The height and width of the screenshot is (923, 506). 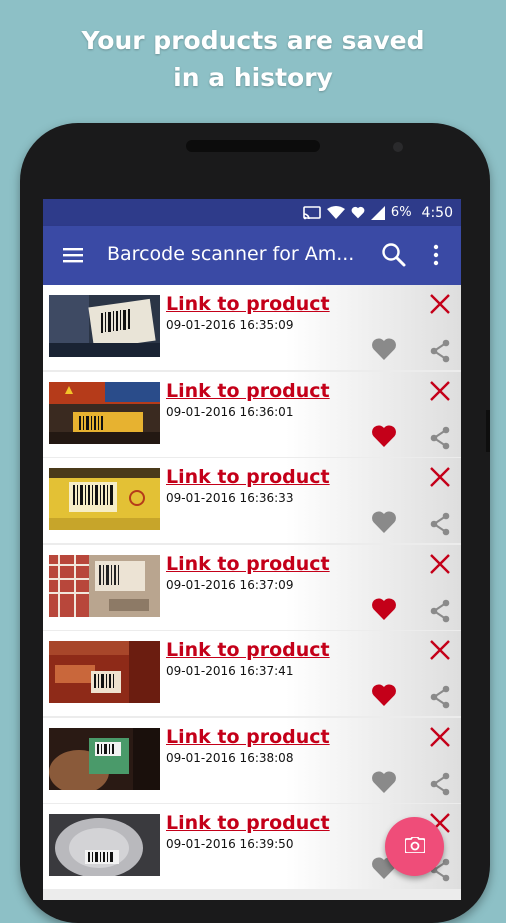 I want to click on headline-line-2: in a history, so click(x=253, y=77).